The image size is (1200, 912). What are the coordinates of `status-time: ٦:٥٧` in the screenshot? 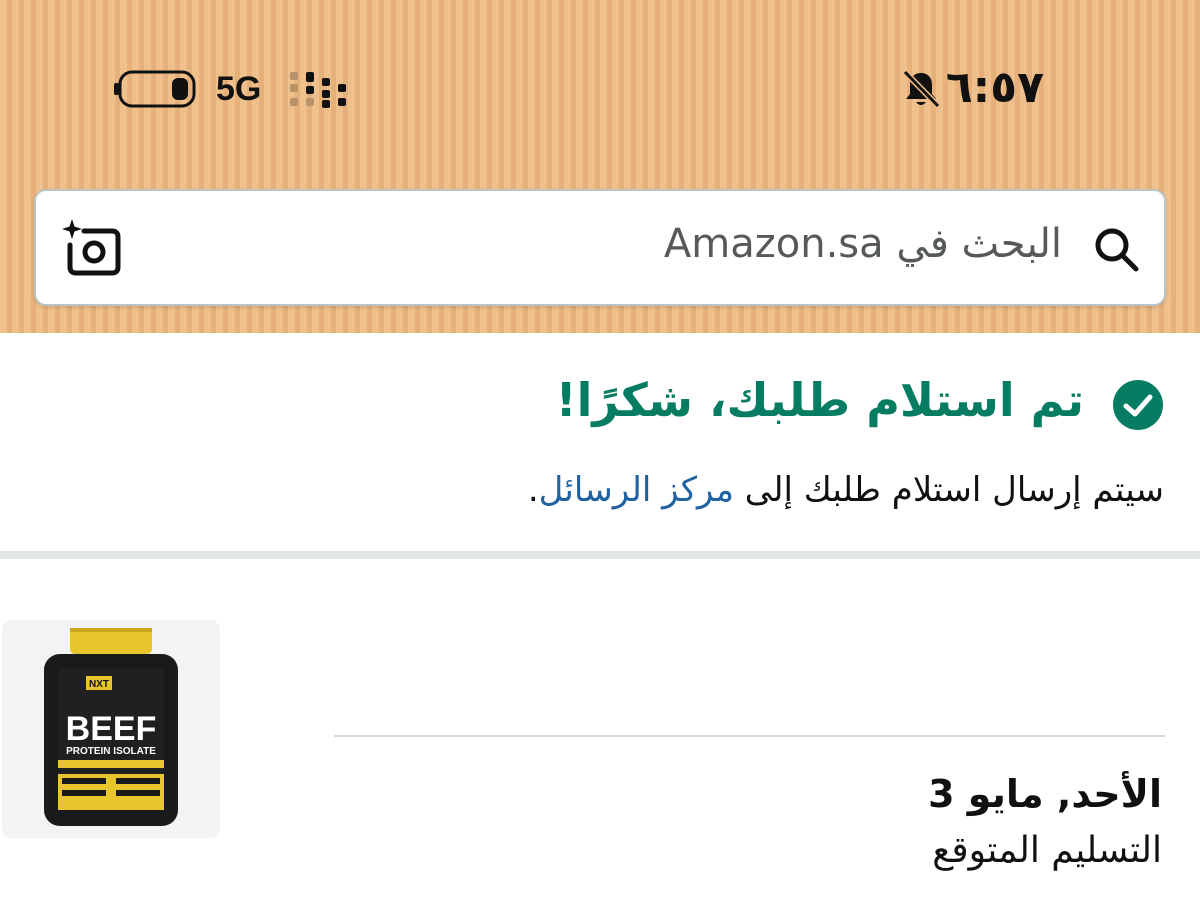 It's located at (994, 87).